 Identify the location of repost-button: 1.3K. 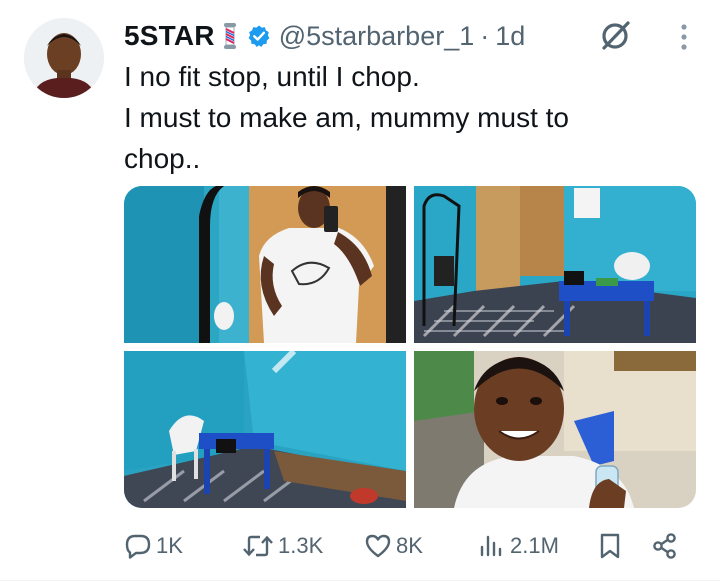
(282, 546).